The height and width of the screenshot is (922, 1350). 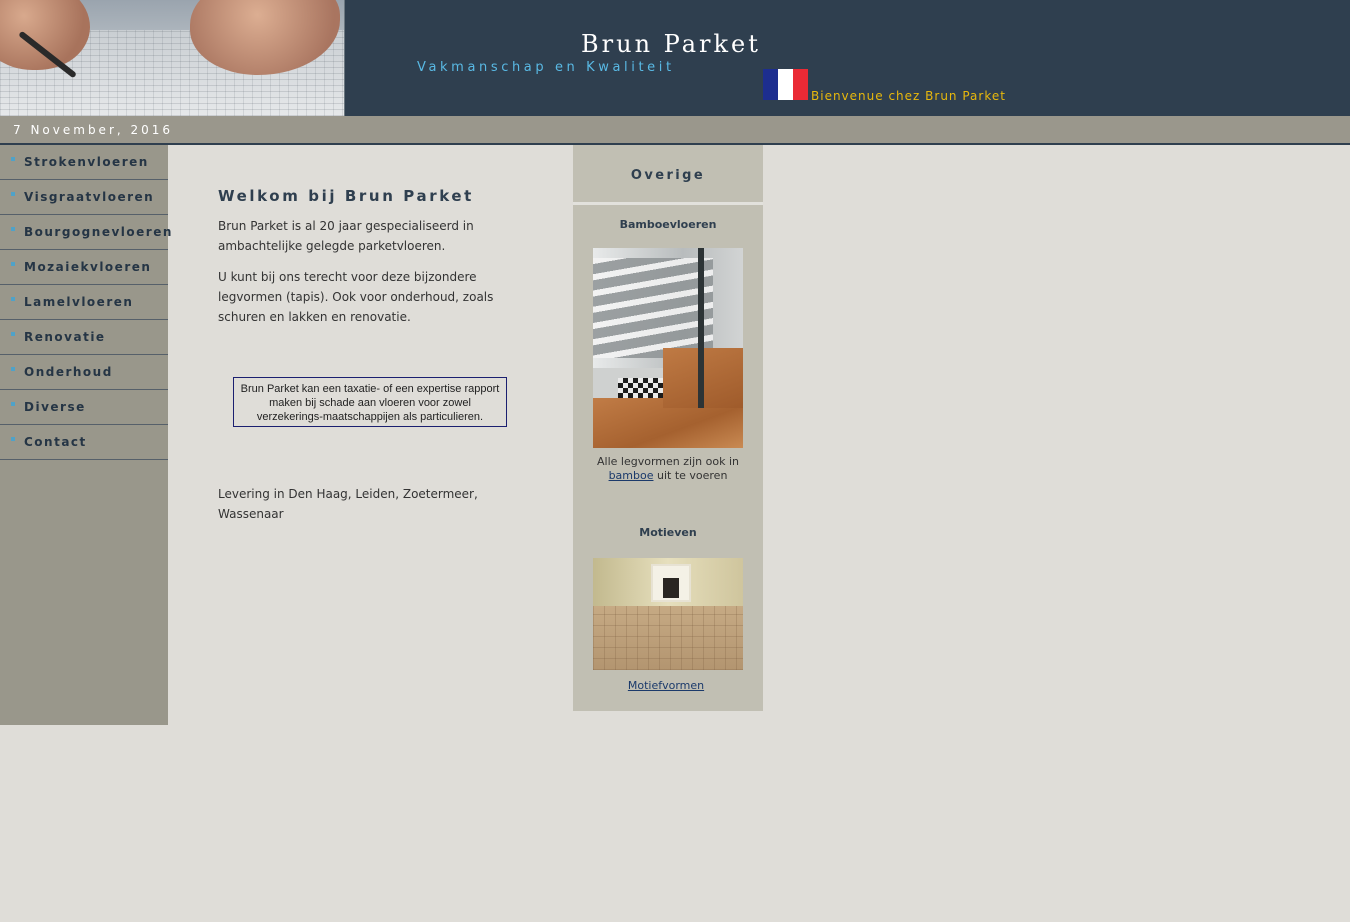 I want to click on sidebar-item-label: Onderhoud, so click(x=68, y=372).